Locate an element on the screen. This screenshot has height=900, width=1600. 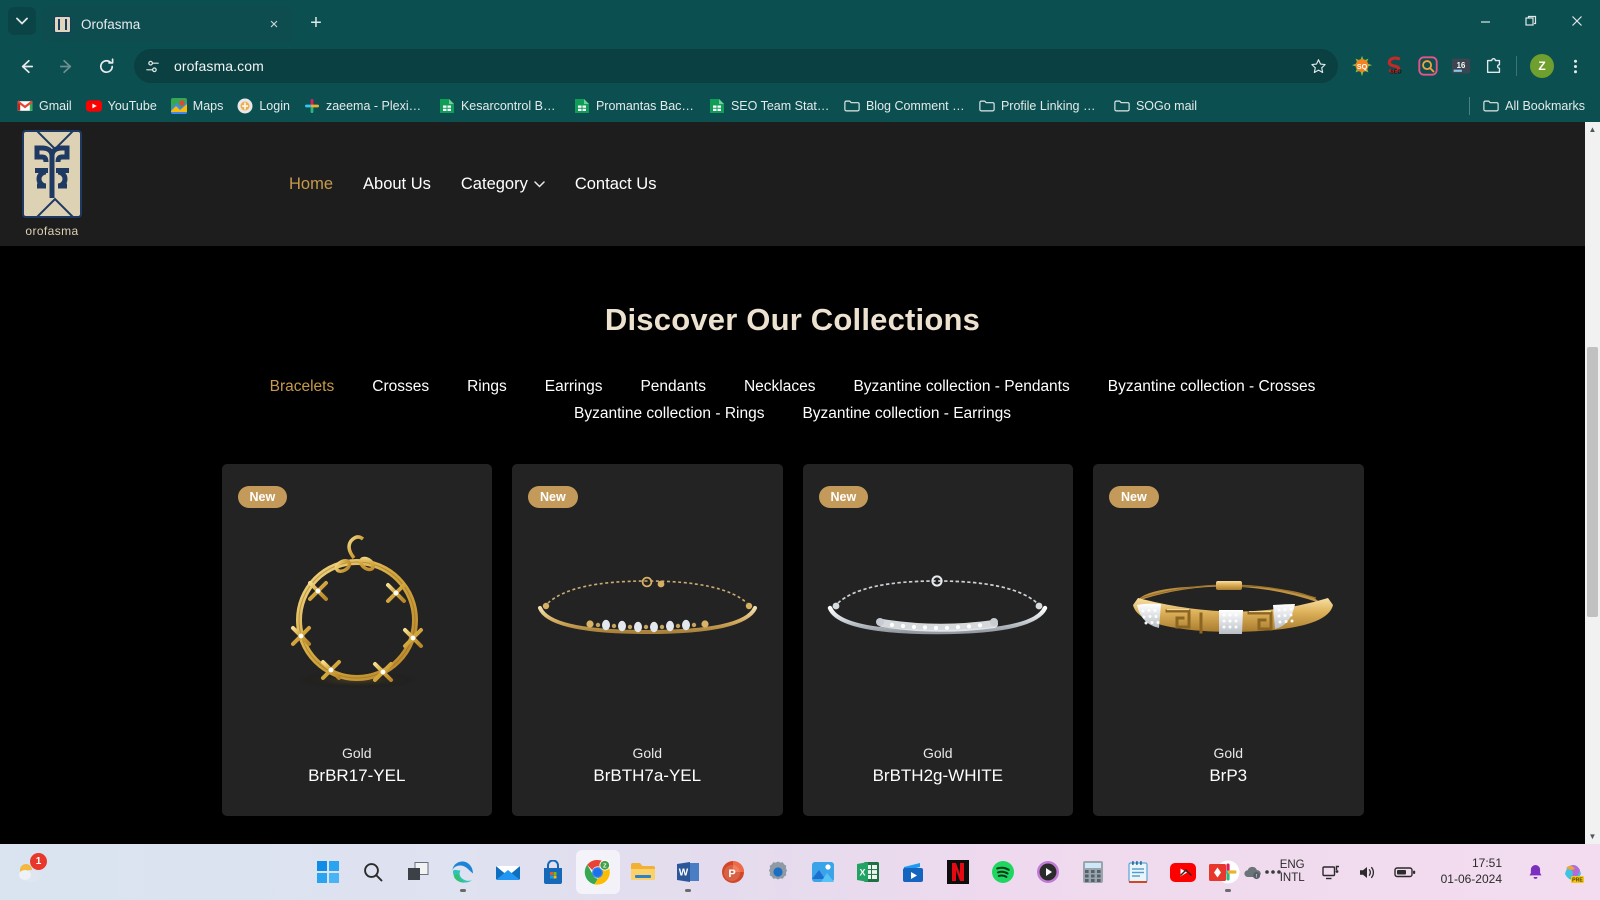
bookmark-gmail: Gmail is located at coordinates (44, 106).